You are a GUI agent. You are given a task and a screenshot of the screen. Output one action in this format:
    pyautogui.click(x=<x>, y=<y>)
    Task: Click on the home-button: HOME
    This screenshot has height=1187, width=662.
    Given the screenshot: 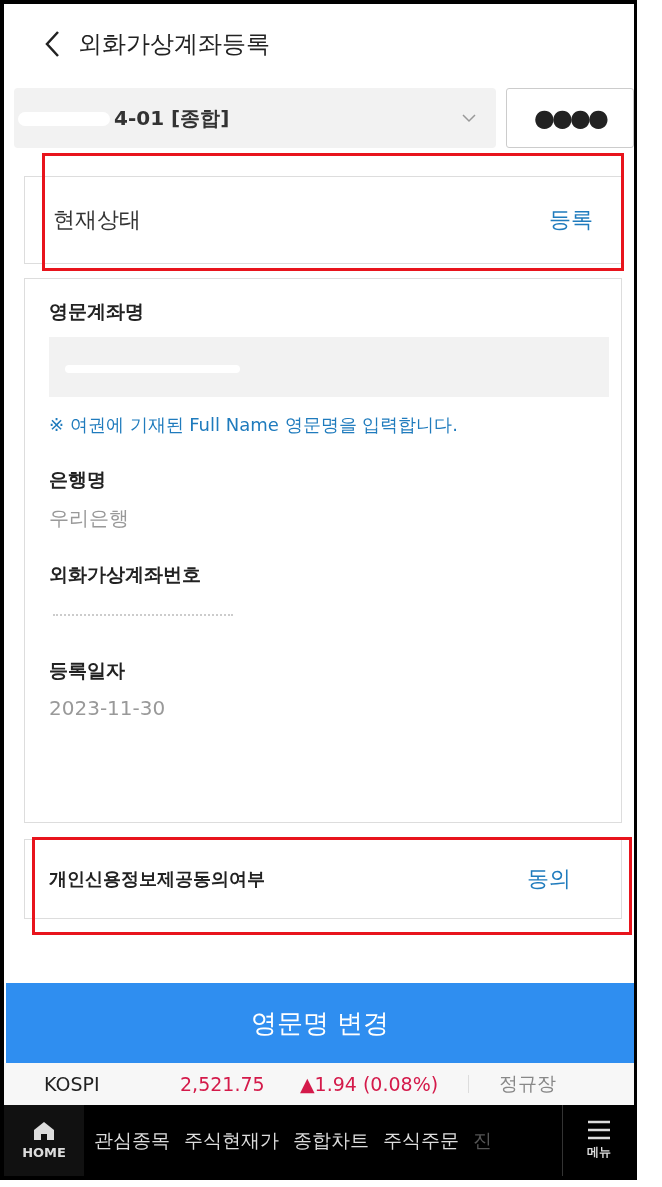 What is the action you would take?
    pyautogui.click(x=44, y=1140)
    